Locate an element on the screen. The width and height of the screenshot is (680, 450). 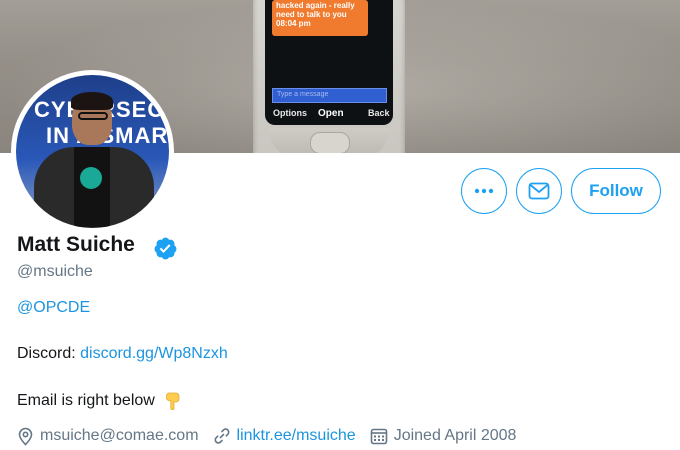
more-dots-icon is located at coordinates (484, 191).